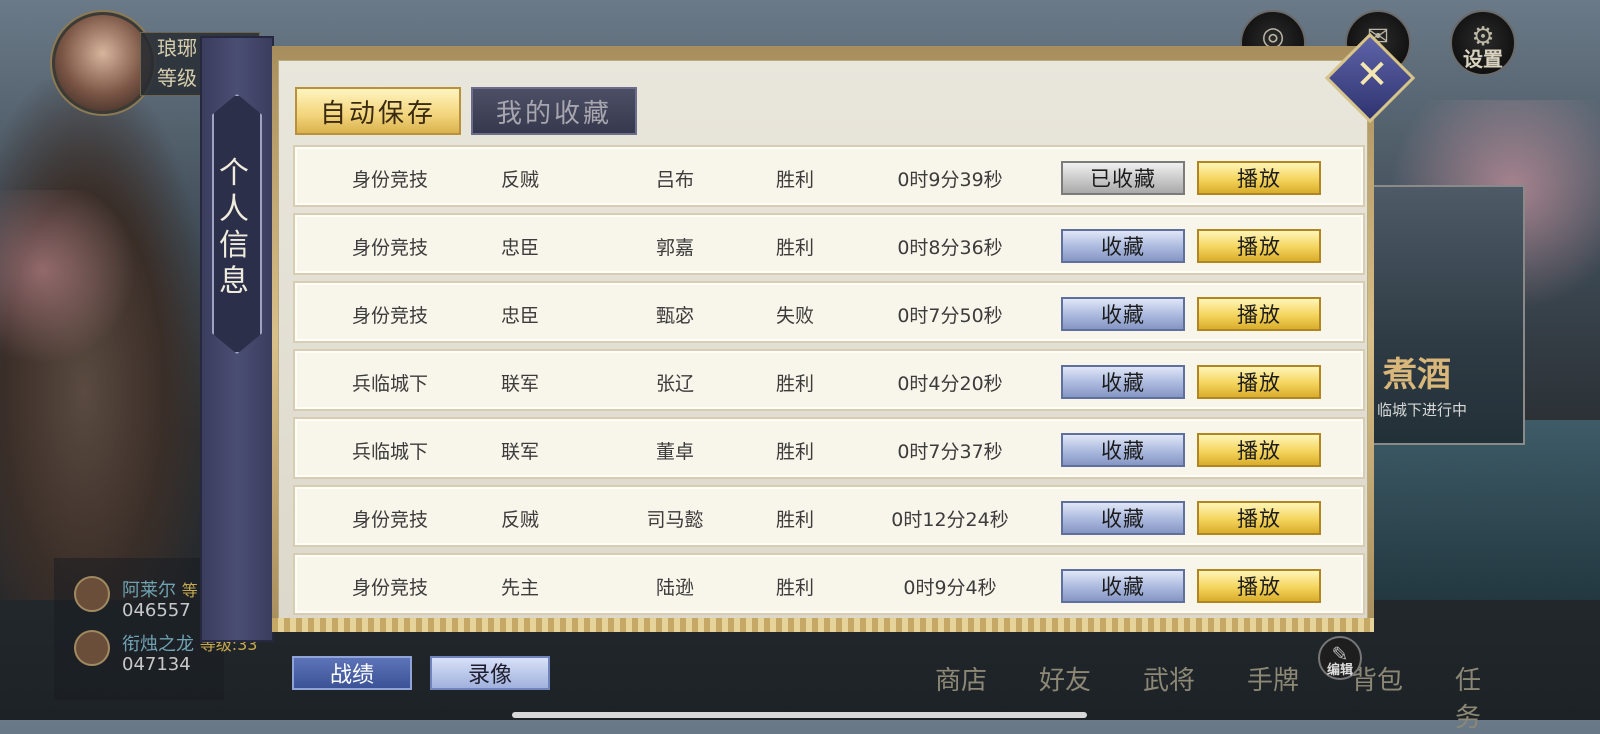  I want to click on hero-cell: 陆逊, so click(674, 588).